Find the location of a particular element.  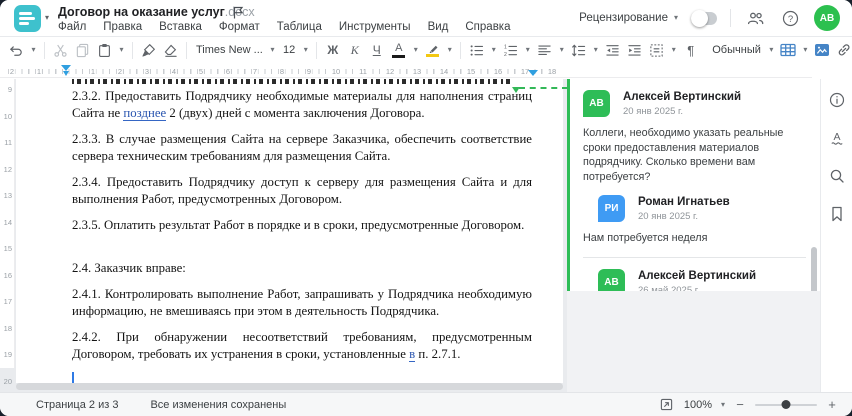

bookmarks-button is located at coordinates (837, 214).